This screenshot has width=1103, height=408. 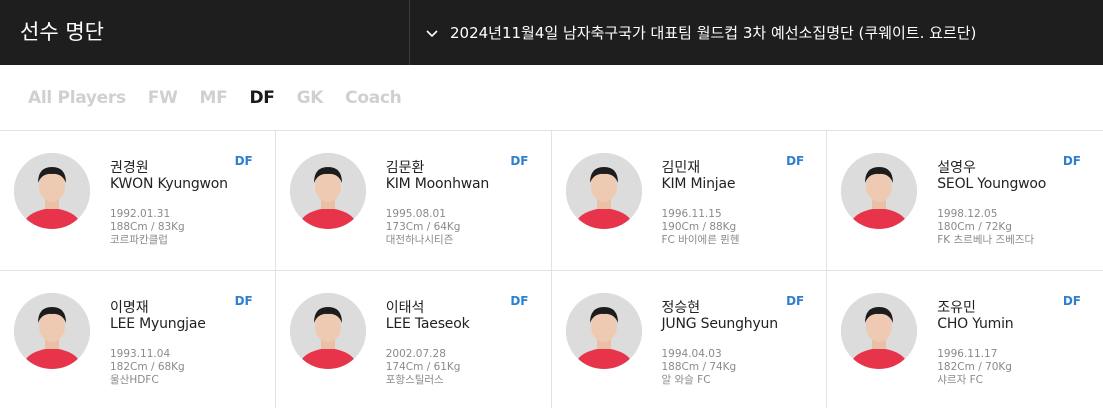 I want to click on tab-df: DF, so click(x=261, y=98).